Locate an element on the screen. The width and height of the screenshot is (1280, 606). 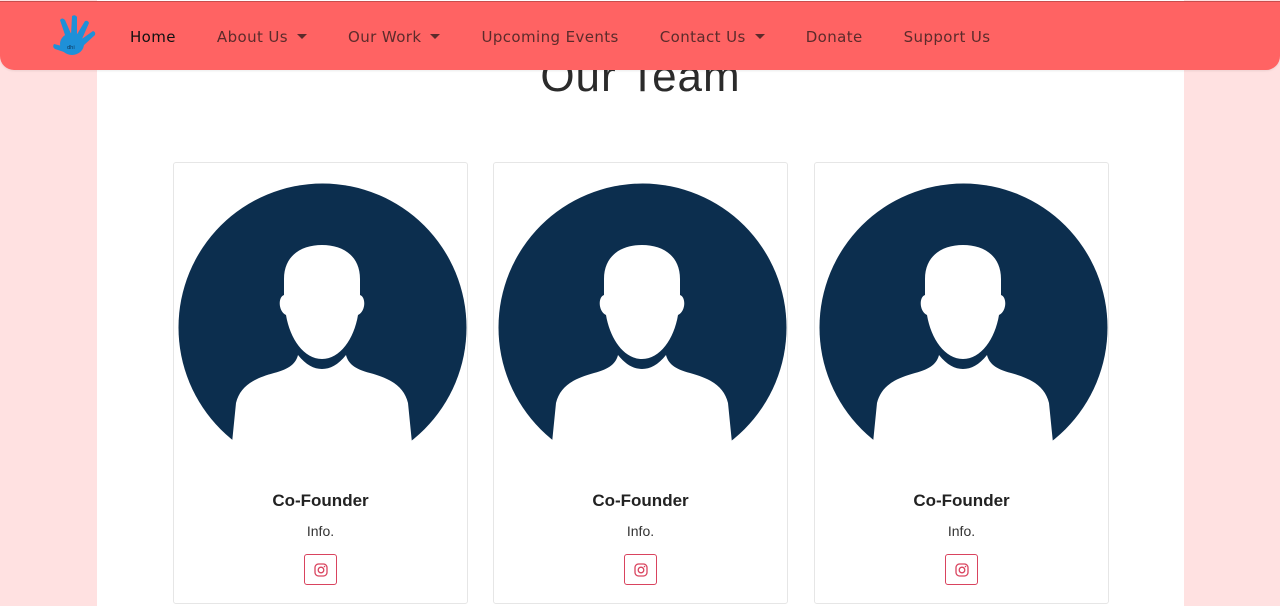
nav-support-us: Support Us is located at coordinates (947, 37).